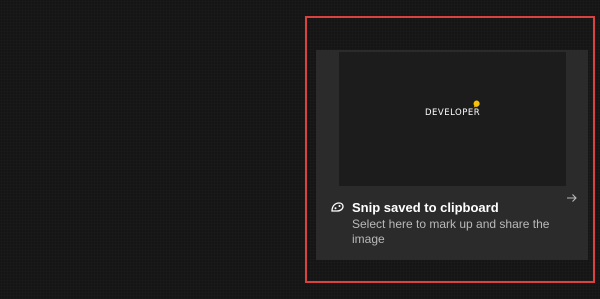 The image size is (600, 299). I want to click on arrow-right-icon, so click(572, 198).